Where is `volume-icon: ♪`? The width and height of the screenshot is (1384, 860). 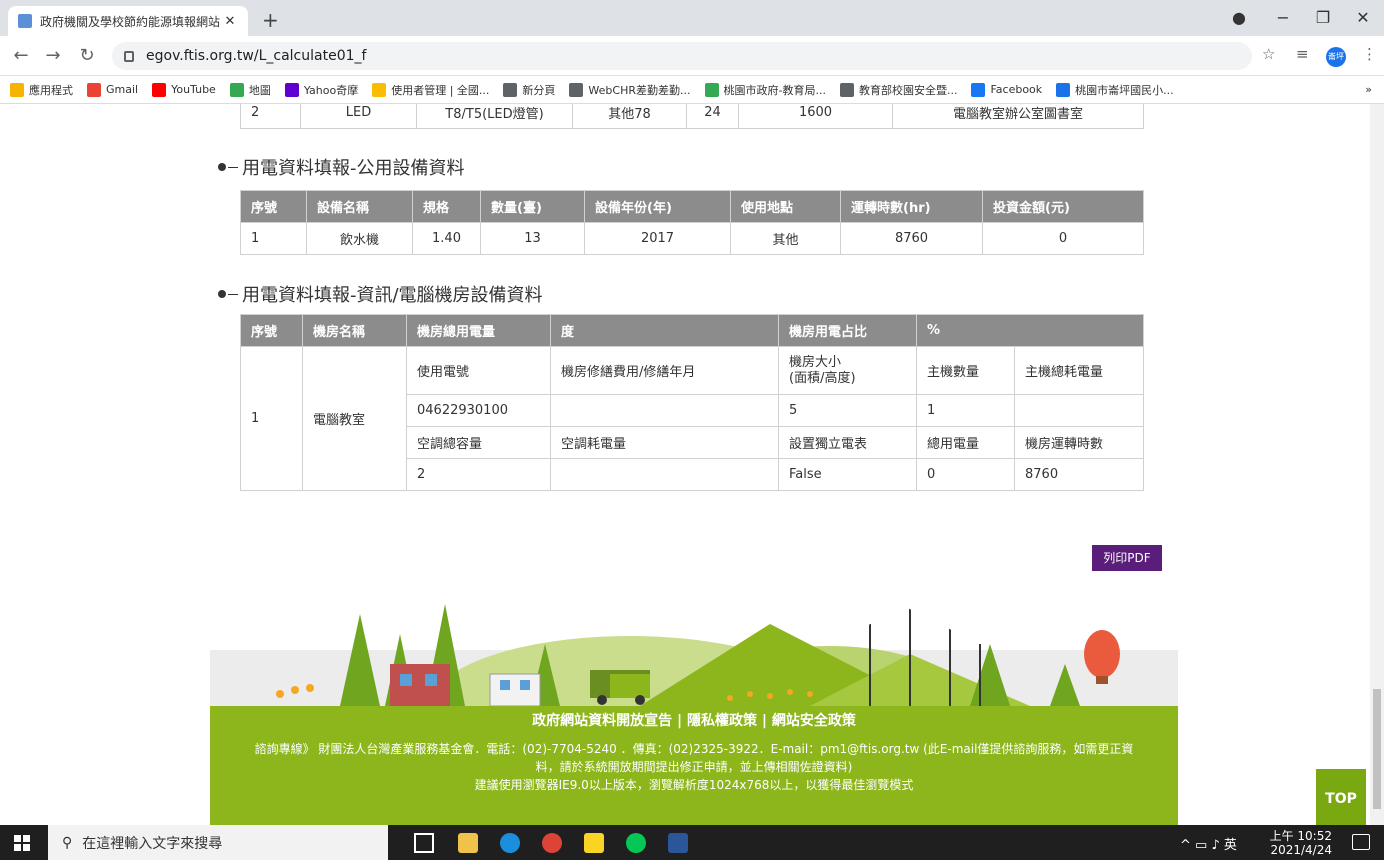
volume-icon: ♪ is located at coordinates (1215, 845).